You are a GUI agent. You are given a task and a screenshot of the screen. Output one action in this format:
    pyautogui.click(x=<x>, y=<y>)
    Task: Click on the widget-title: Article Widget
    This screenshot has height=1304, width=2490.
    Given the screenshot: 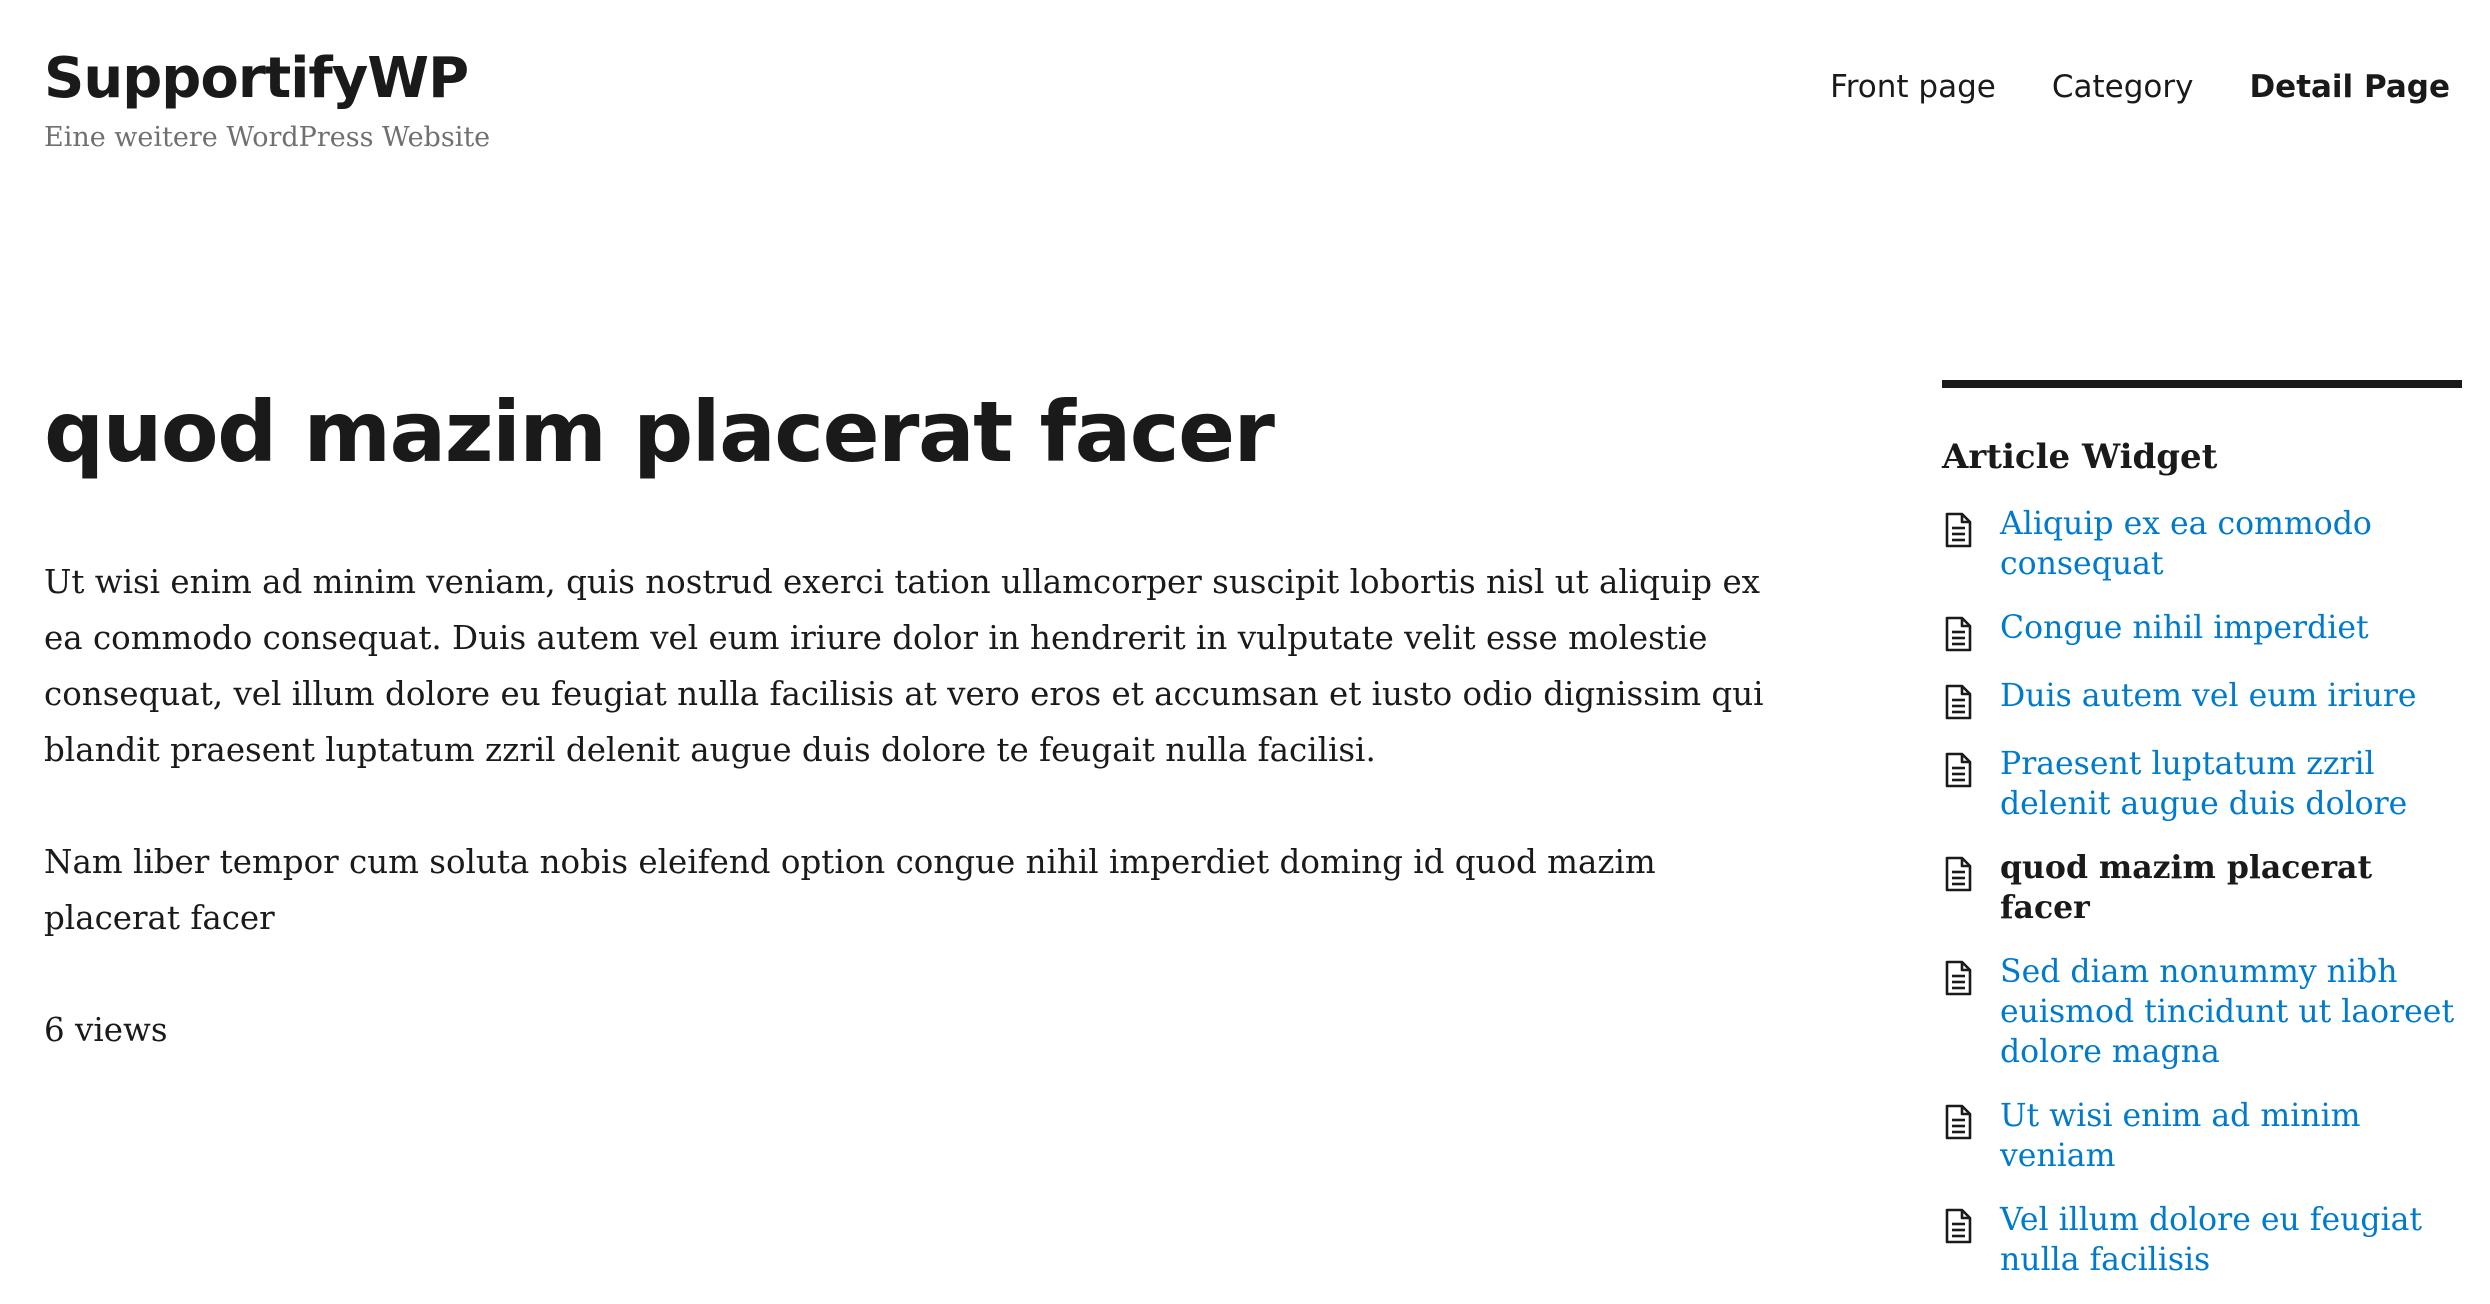 What is the action you would take?
    pyautogui.click(x=2080, y=457)
    